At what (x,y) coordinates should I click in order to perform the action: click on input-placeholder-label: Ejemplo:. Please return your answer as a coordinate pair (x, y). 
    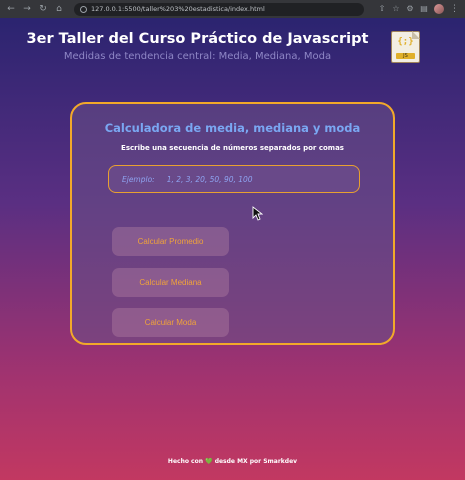
    Looking at the image, I should click on (138, 179).